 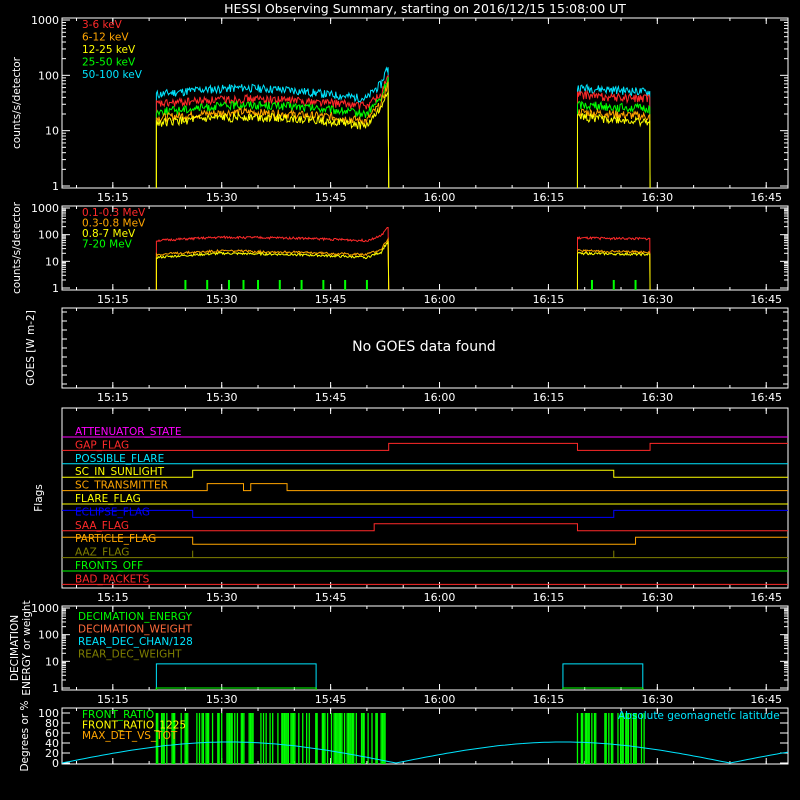 What do you see at coordinates (102, 25) in the screenshot?
I see `legend-entry: 3-6 keV` at bounding box center [102, 25].